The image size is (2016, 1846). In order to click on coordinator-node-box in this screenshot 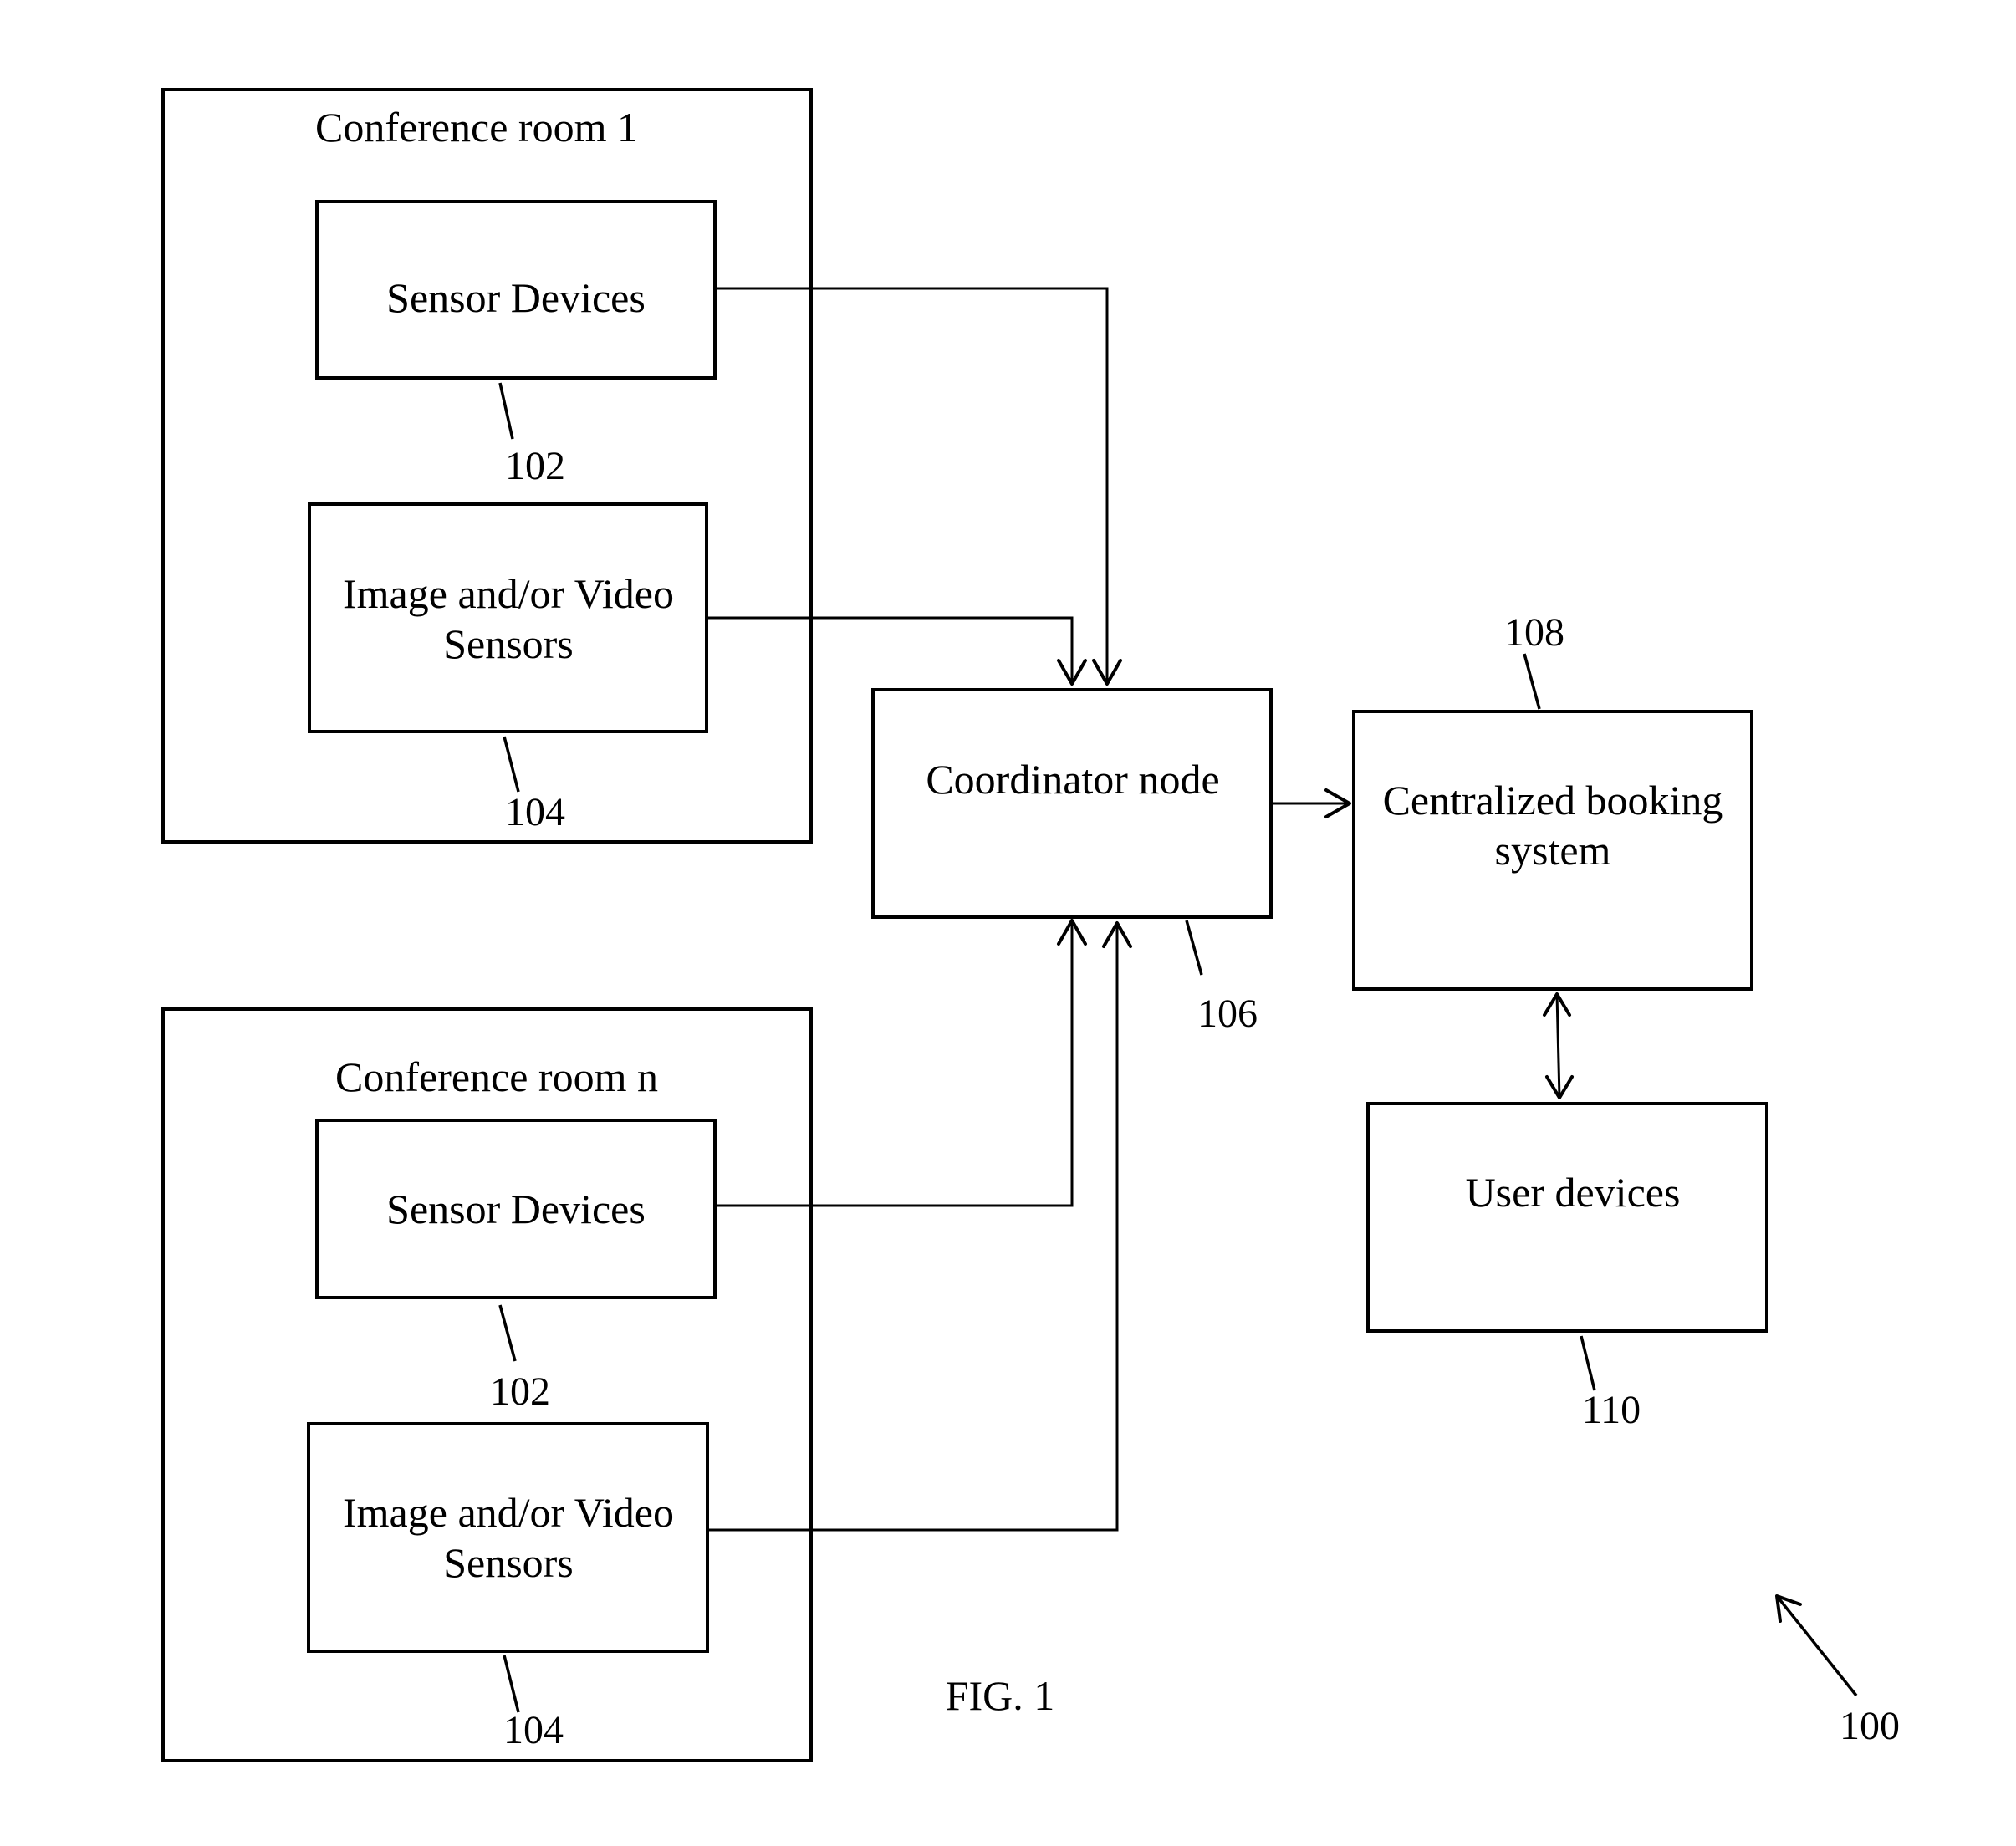, I will do `click(1072, 804)`.